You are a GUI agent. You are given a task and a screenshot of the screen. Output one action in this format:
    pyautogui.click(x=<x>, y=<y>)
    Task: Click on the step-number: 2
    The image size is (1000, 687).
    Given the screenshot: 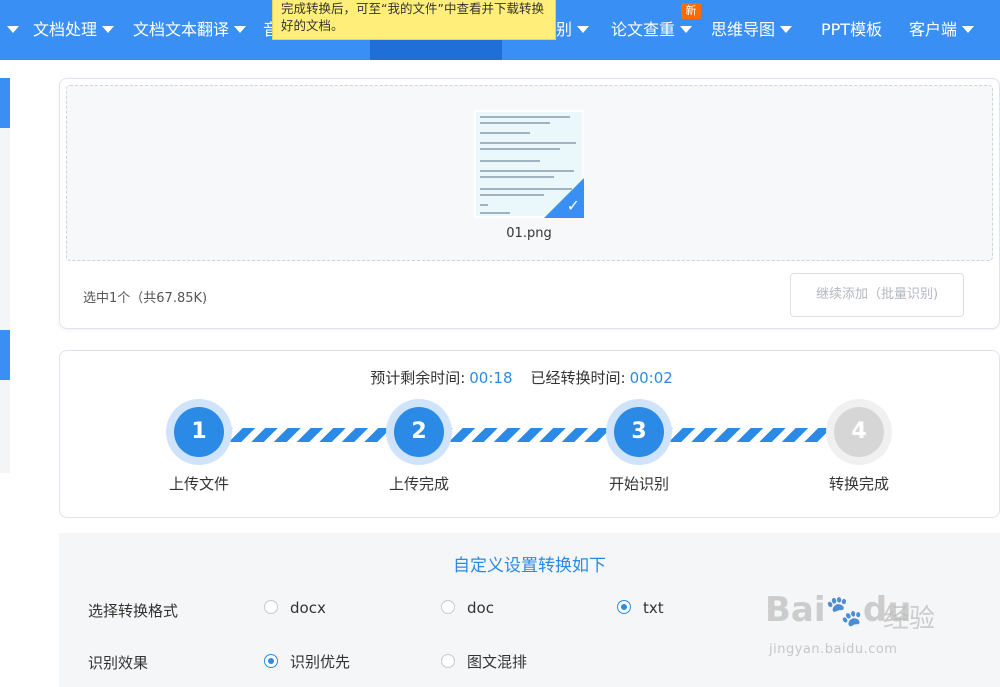 What is the action you would take?
    pyautogui.click(x=419, y=432)
    